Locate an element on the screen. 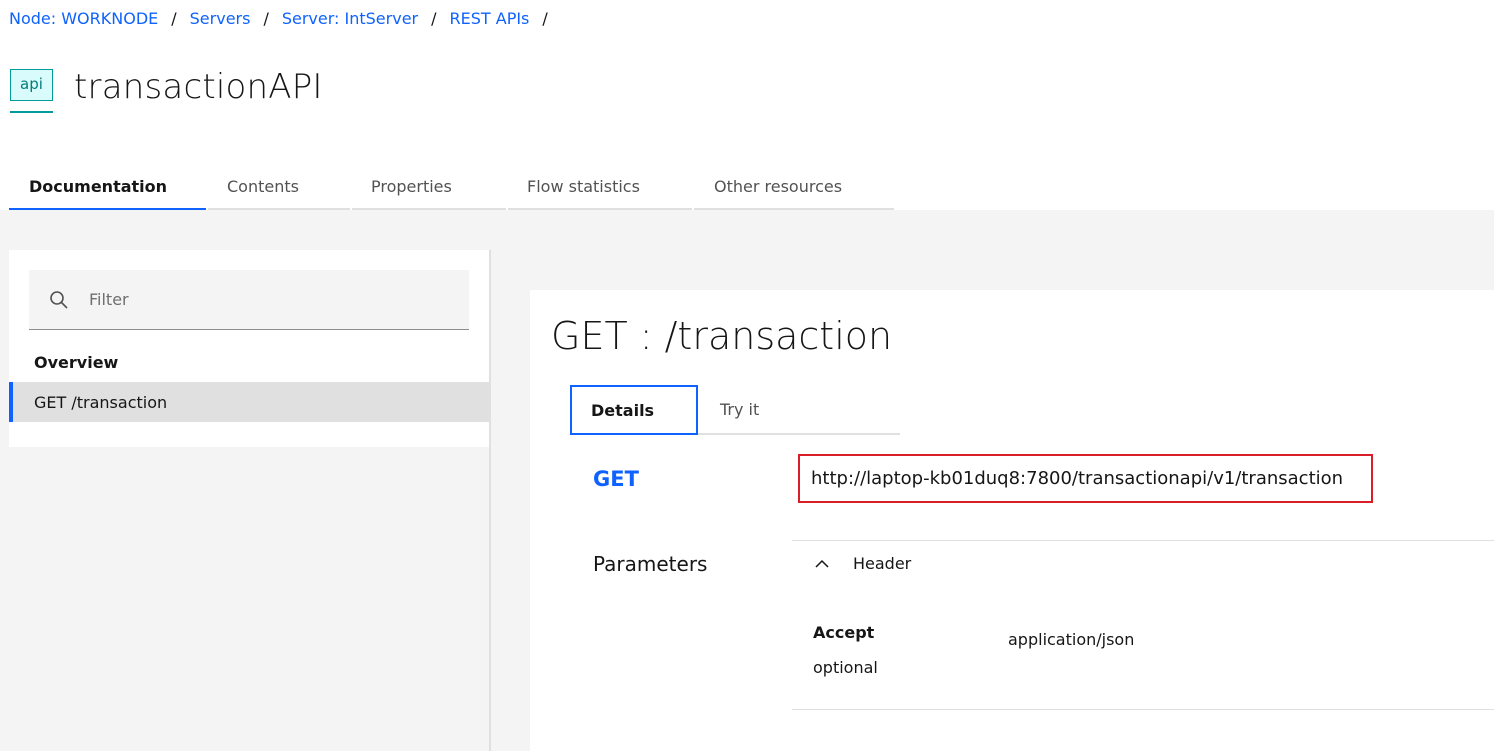 This screenshot has height=751, width=1494. search-icon is located at coordinates (59, 299).